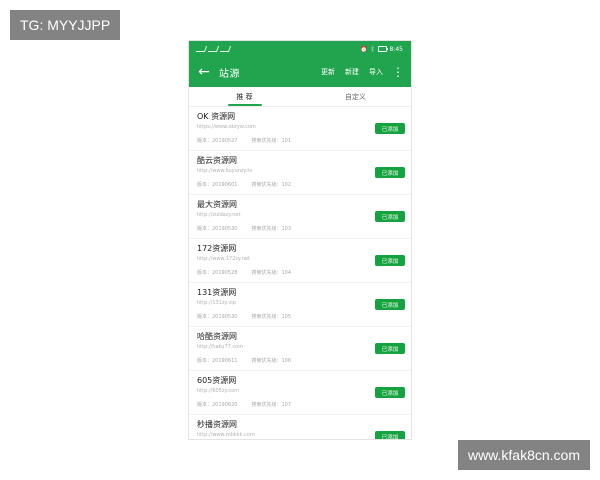 This screenshot has width=600, height=480. Describe the element at coordinates (226, 126) in the screenshot. I see `source-url: https://www.okzyw.com` at that location.